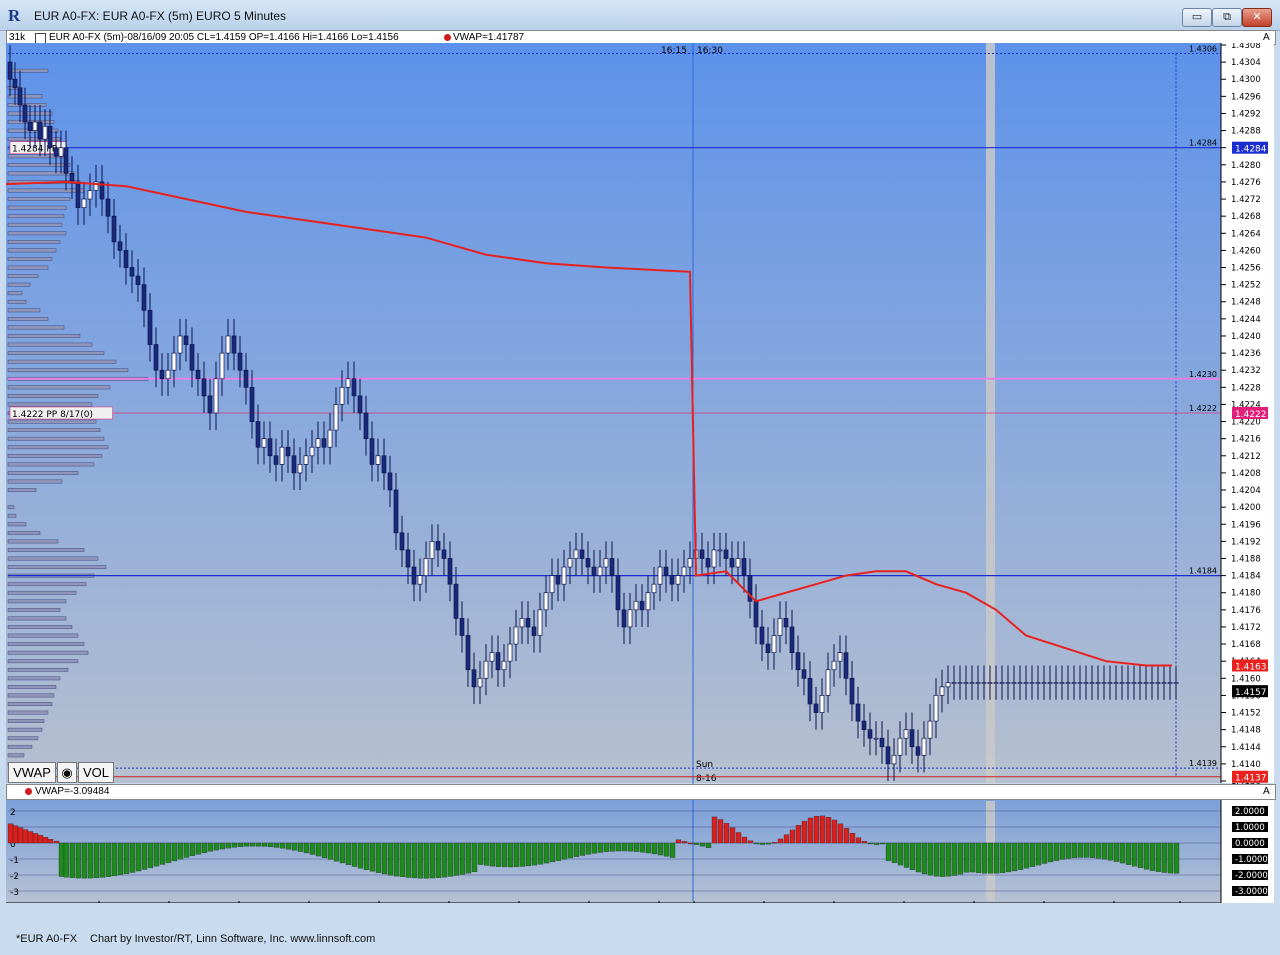  I want to click on indicator-corner-toggle: A, so click(1266, 792).